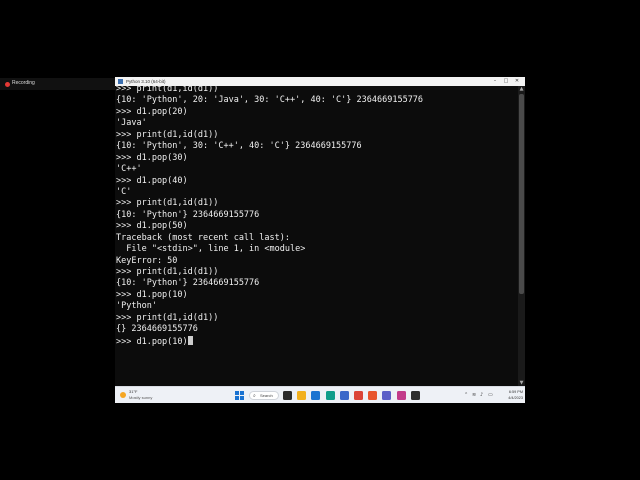 This screenshot has width=640, height=480. What do you see at coordinates (254, 396) in the screenshot?
I see `search-icon: ⌕` at bounding box center [254, 396].